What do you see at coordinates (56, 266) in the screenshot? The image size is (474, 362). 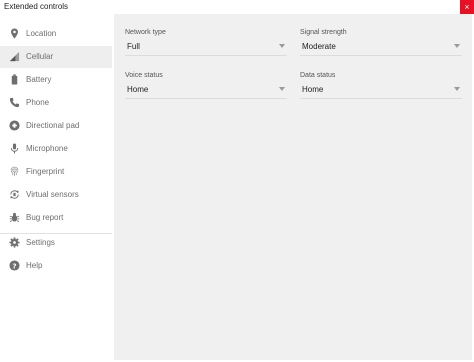 I see `sidebar-item-help: ? Help` at bounding box center [56, 266].